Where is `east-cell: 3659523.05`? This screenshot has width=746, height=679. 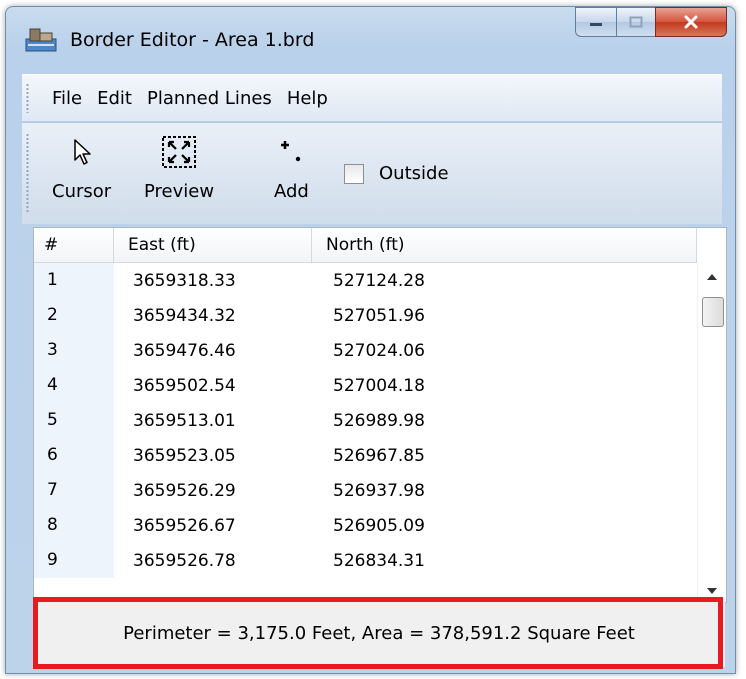 east-cell: 3659523.05 is located at coordinates (213, 456).